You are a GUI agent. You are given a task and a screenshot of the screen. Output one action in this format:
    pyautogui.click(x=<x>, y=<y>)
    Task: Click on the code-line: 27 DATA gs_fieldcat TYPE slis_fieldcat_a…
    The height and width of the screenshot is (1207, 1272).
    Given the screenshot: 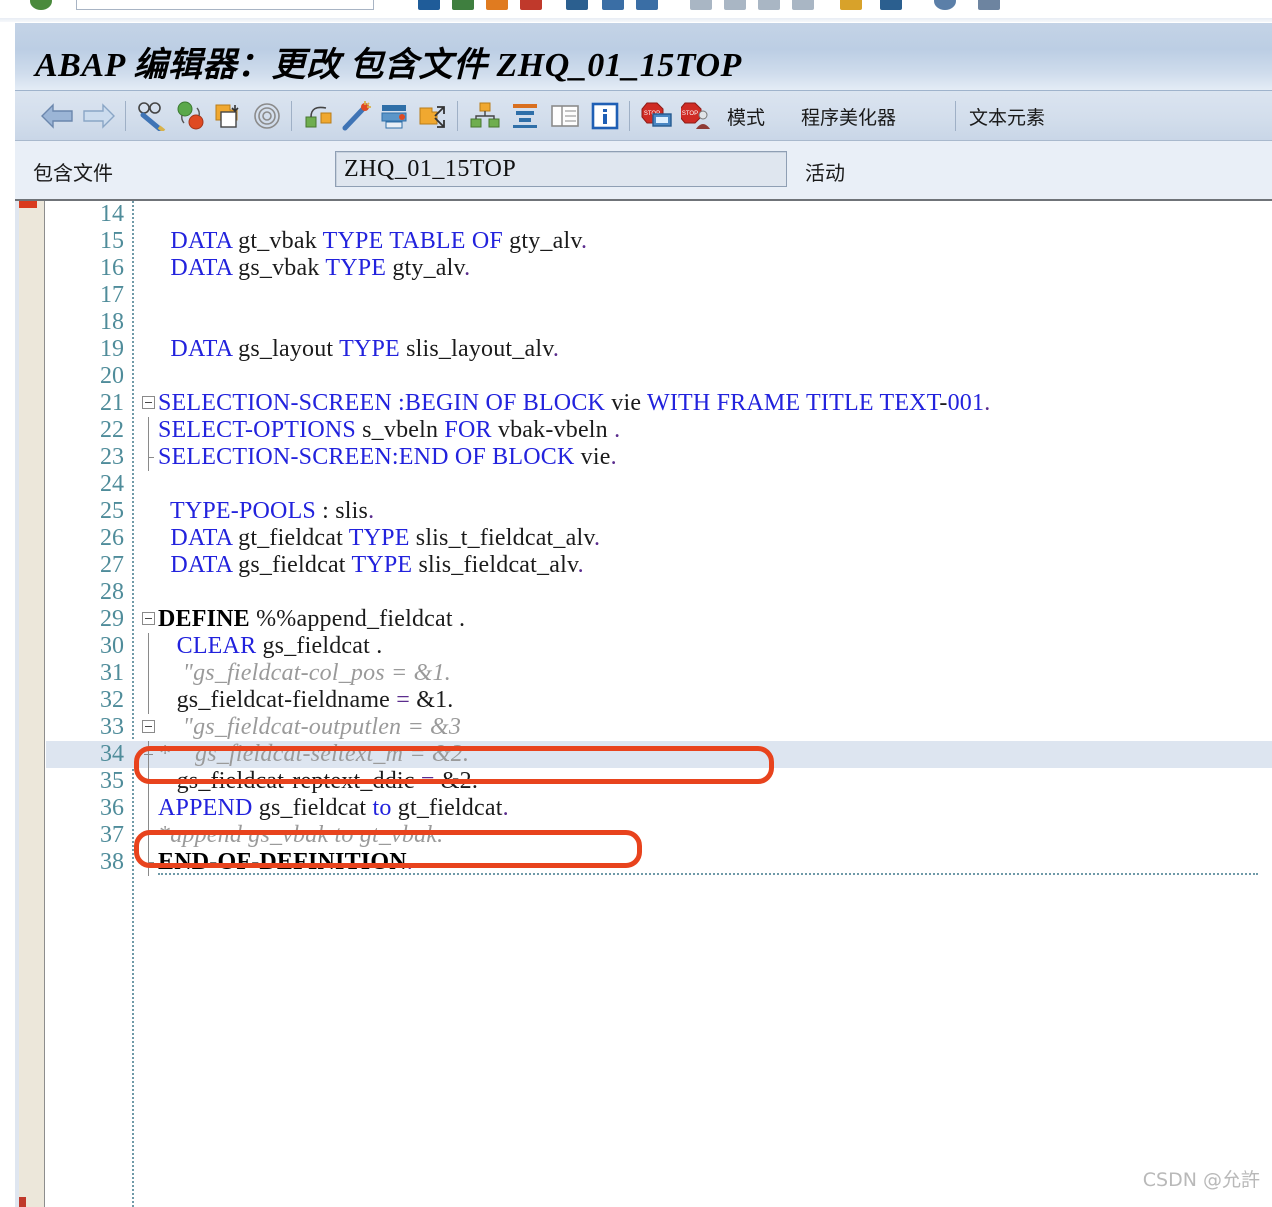 What is the action you would take?
    pyautogui.click(x=659, y=565)
    